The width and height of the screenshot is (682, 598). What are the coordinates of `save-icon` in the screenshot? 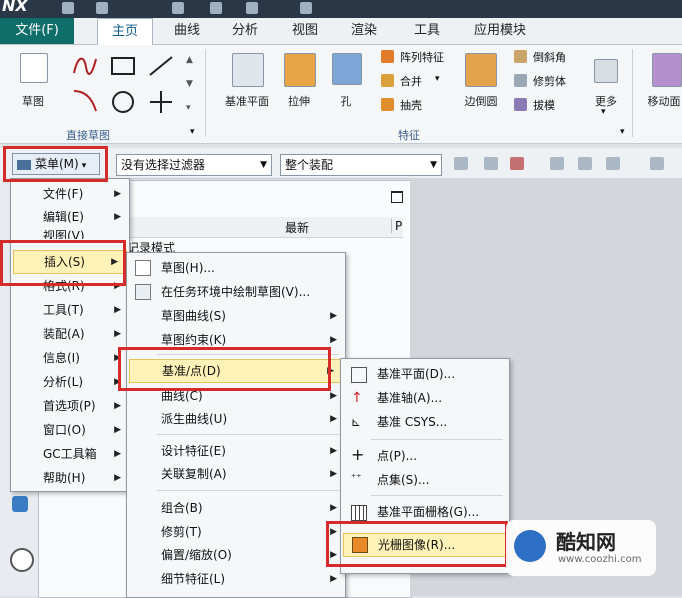 It's located at (68, 8).